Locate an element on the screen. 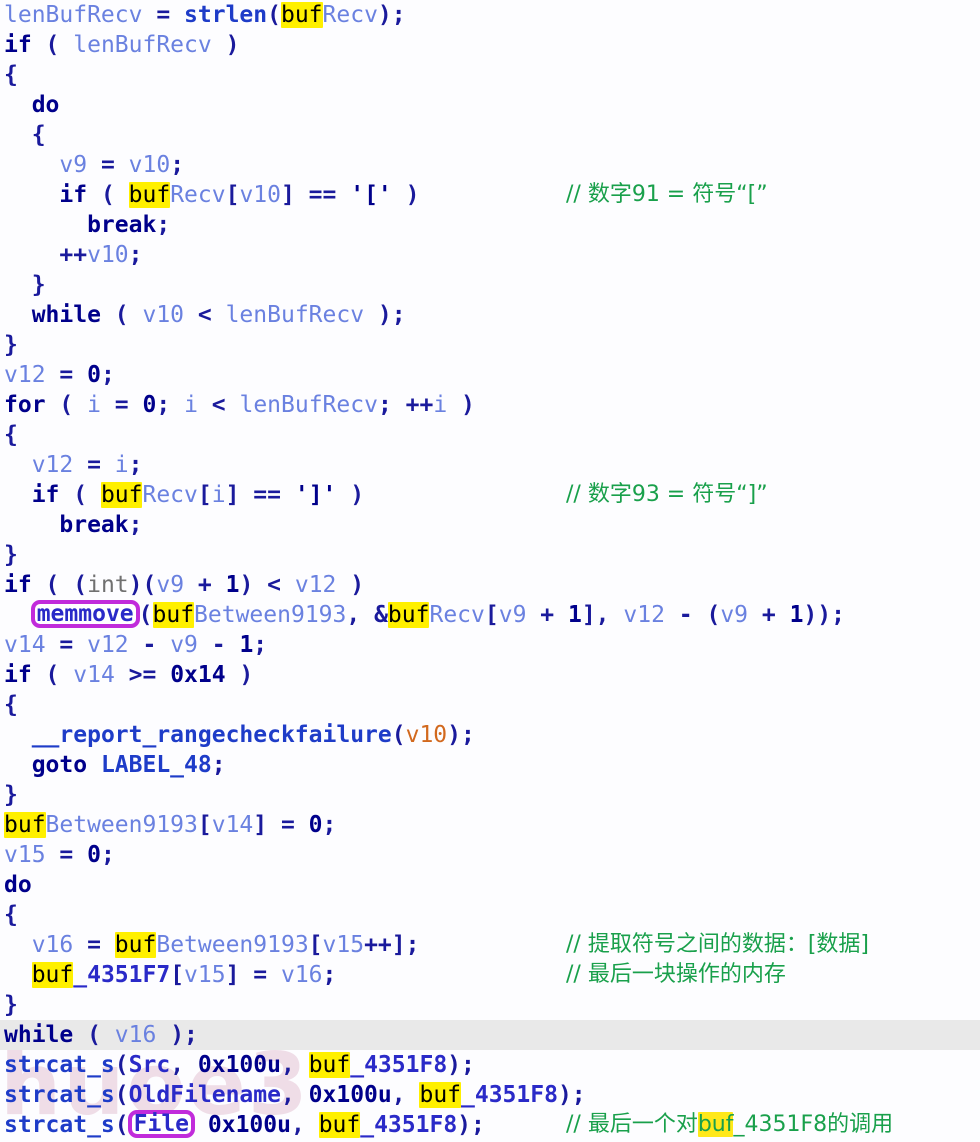 This screenshot has height=1142, width=980. code-line: v9 = v10; is located at coordinates (490, 165).